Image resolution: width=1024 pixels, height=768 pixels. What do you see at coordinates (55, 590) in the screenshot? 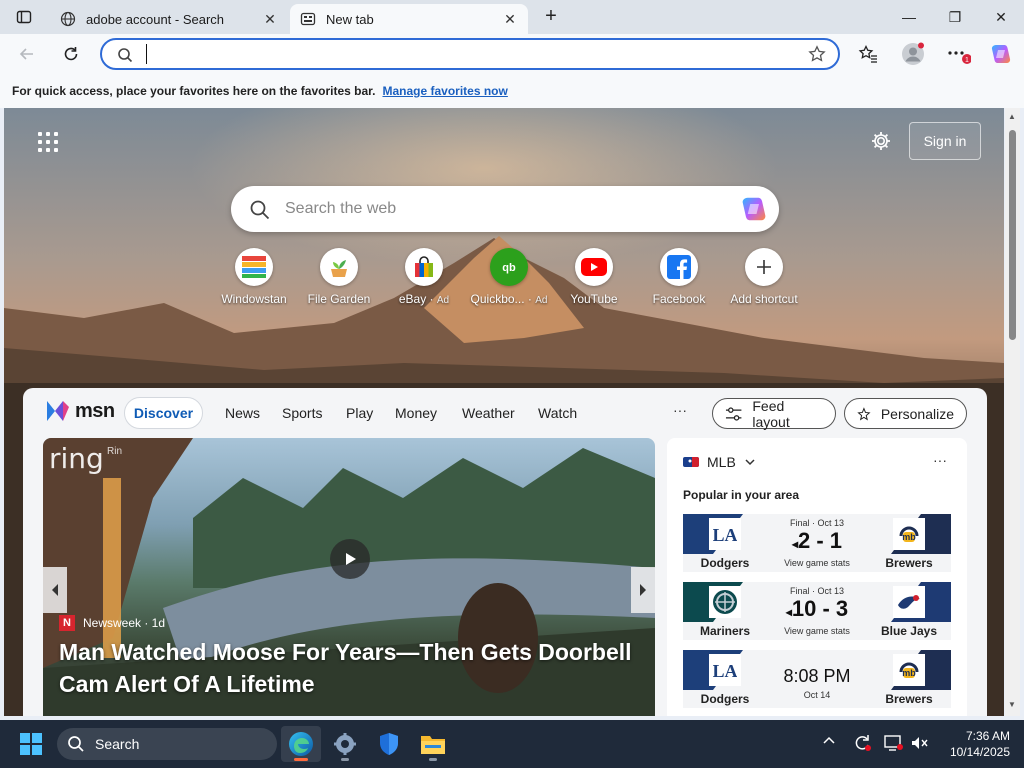
I see `carousel-prev-button` at bounding box center [55, 590].